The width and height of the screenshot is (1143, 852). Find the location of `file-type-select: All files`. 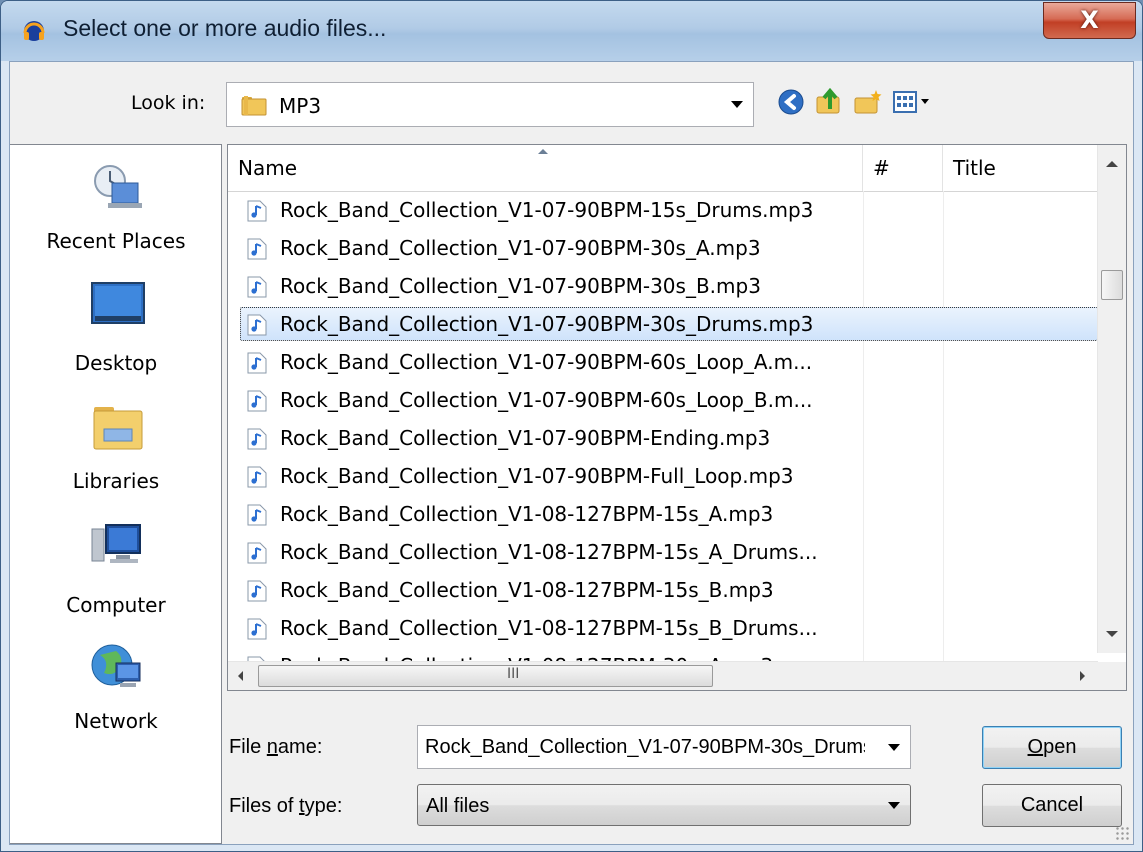

file-type-select: All files is located at coordinates (664, 805).